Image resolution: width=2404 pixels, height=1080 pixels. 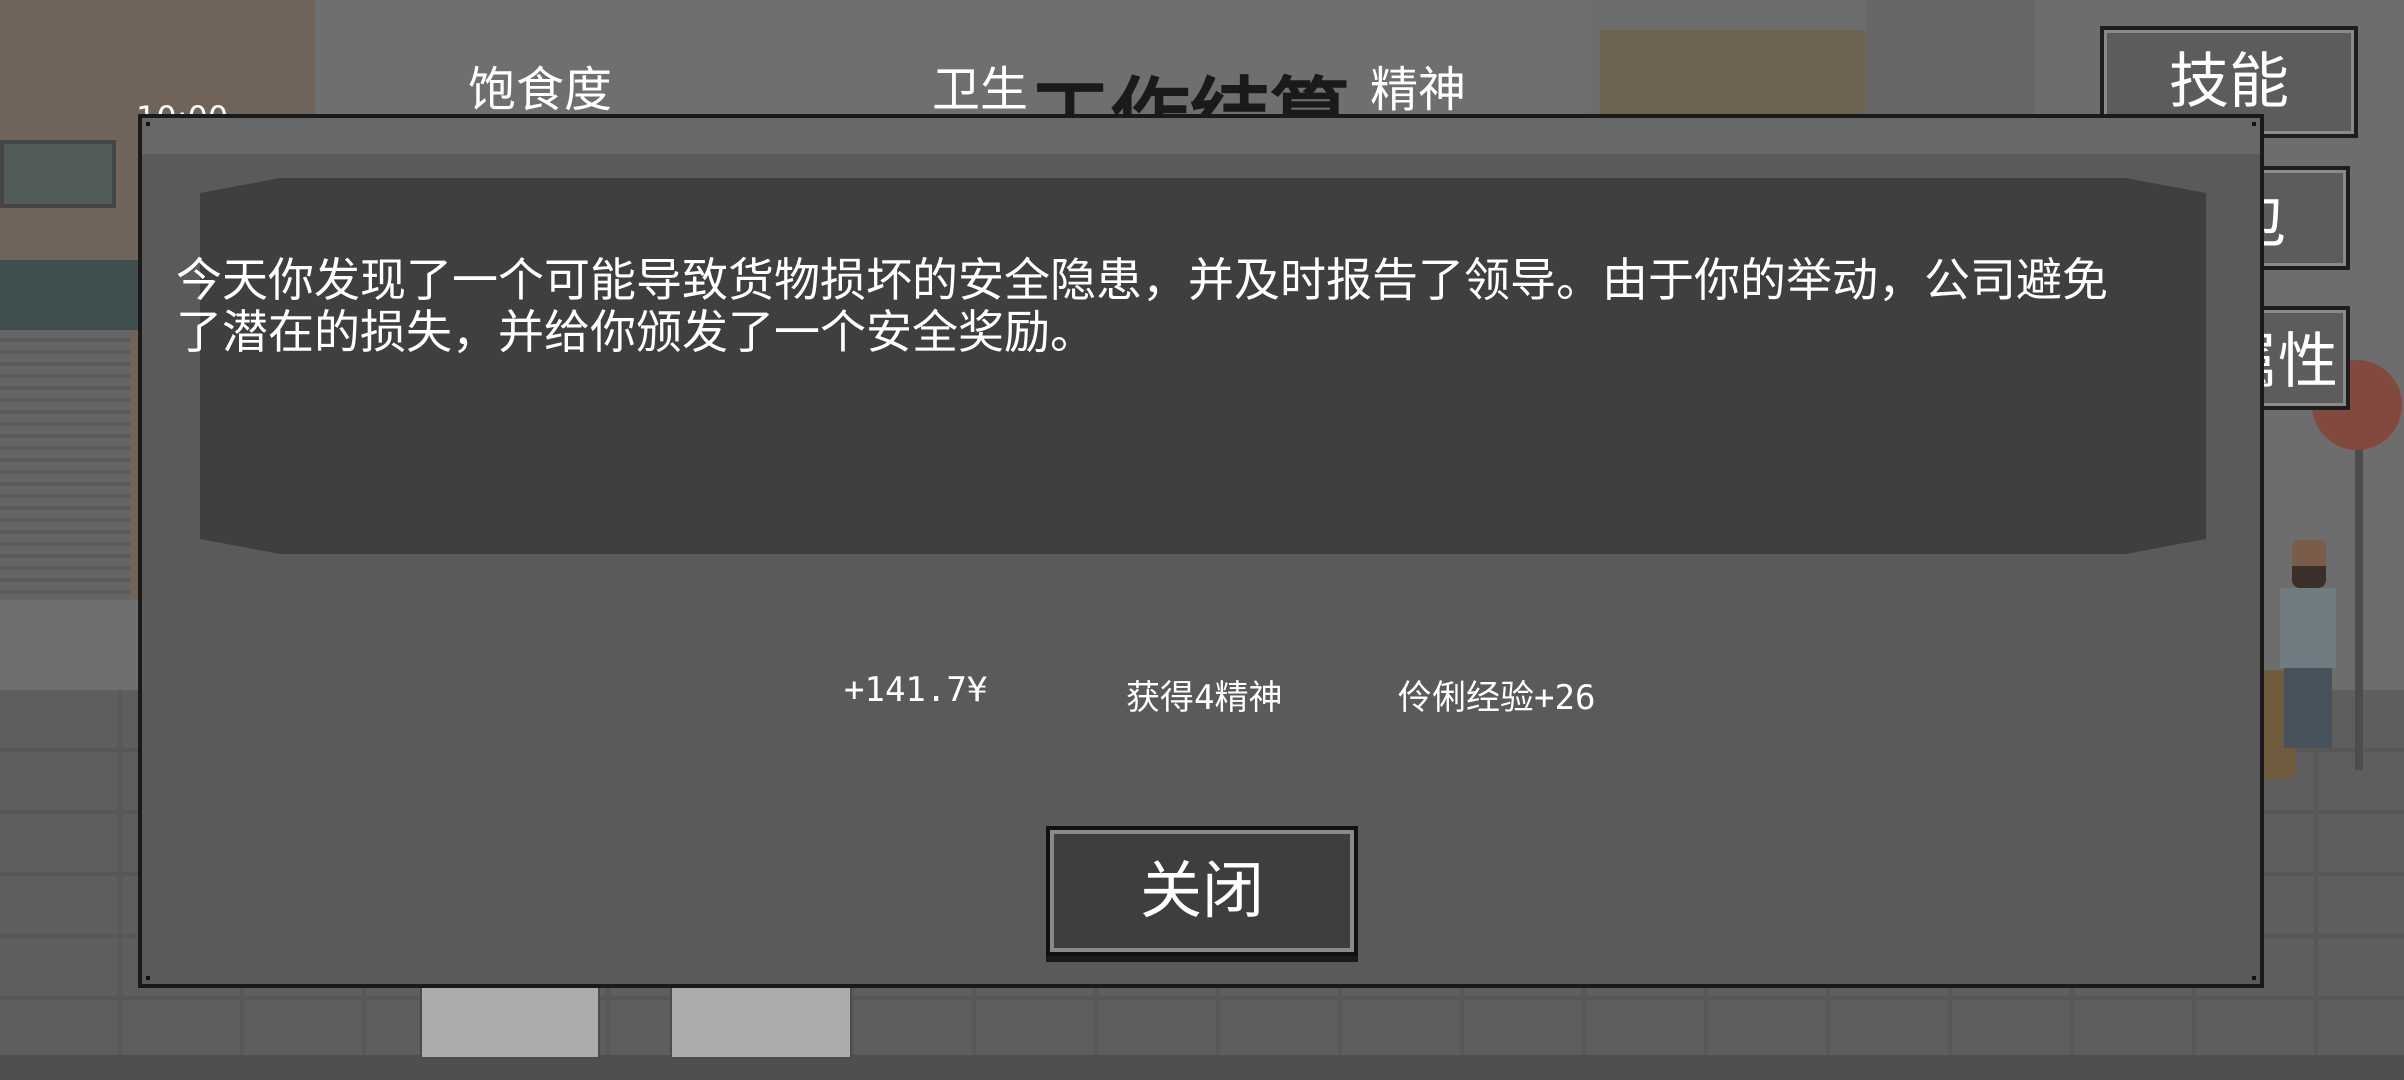 What do you see at coordinates (540, 90) in the screenshot?
I see `hud-stat-satiety: 饱食度` at bounding box center [540, 90].